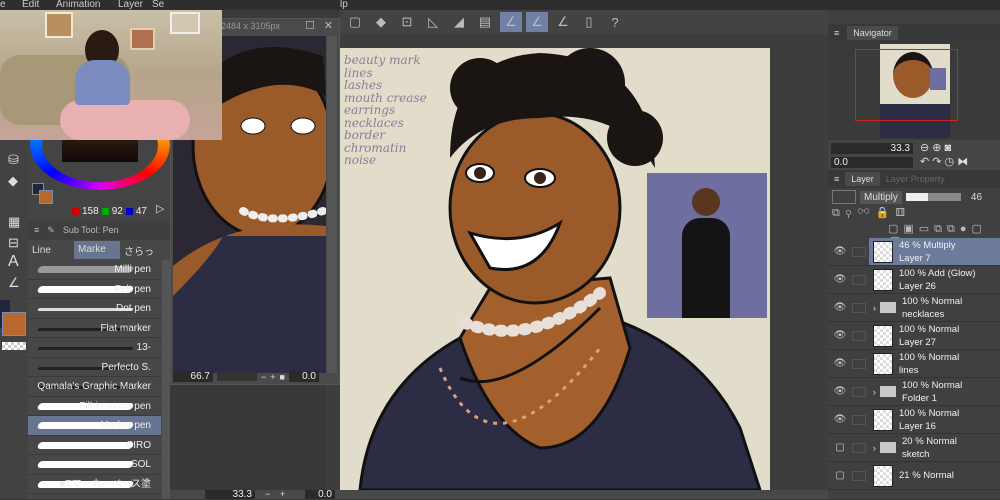 The width and height of the screenshot is (1000, 500). Describe the element at coordinates (13, 262) in the screenshot. I see `text-icon: A` at that location.